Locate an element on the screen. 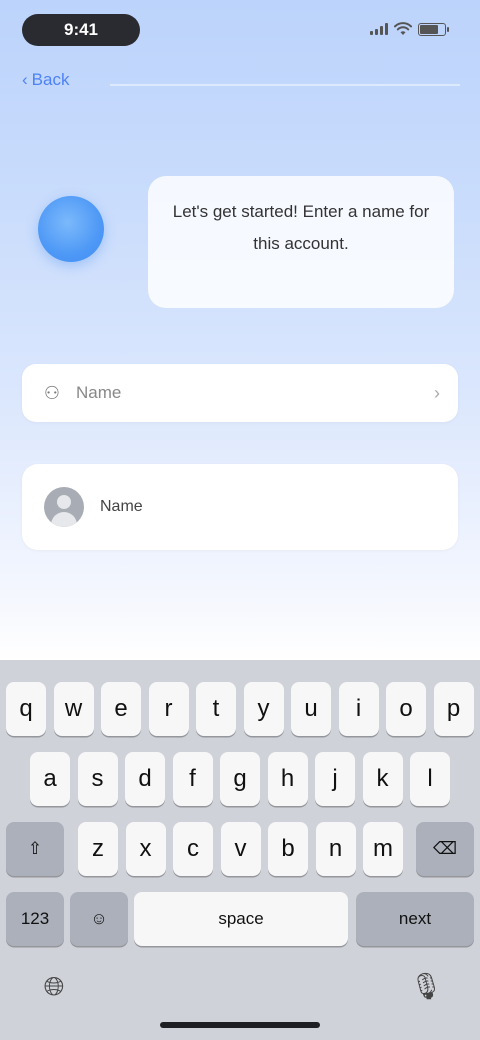  nav-divider is located at coordinates (285, 85).